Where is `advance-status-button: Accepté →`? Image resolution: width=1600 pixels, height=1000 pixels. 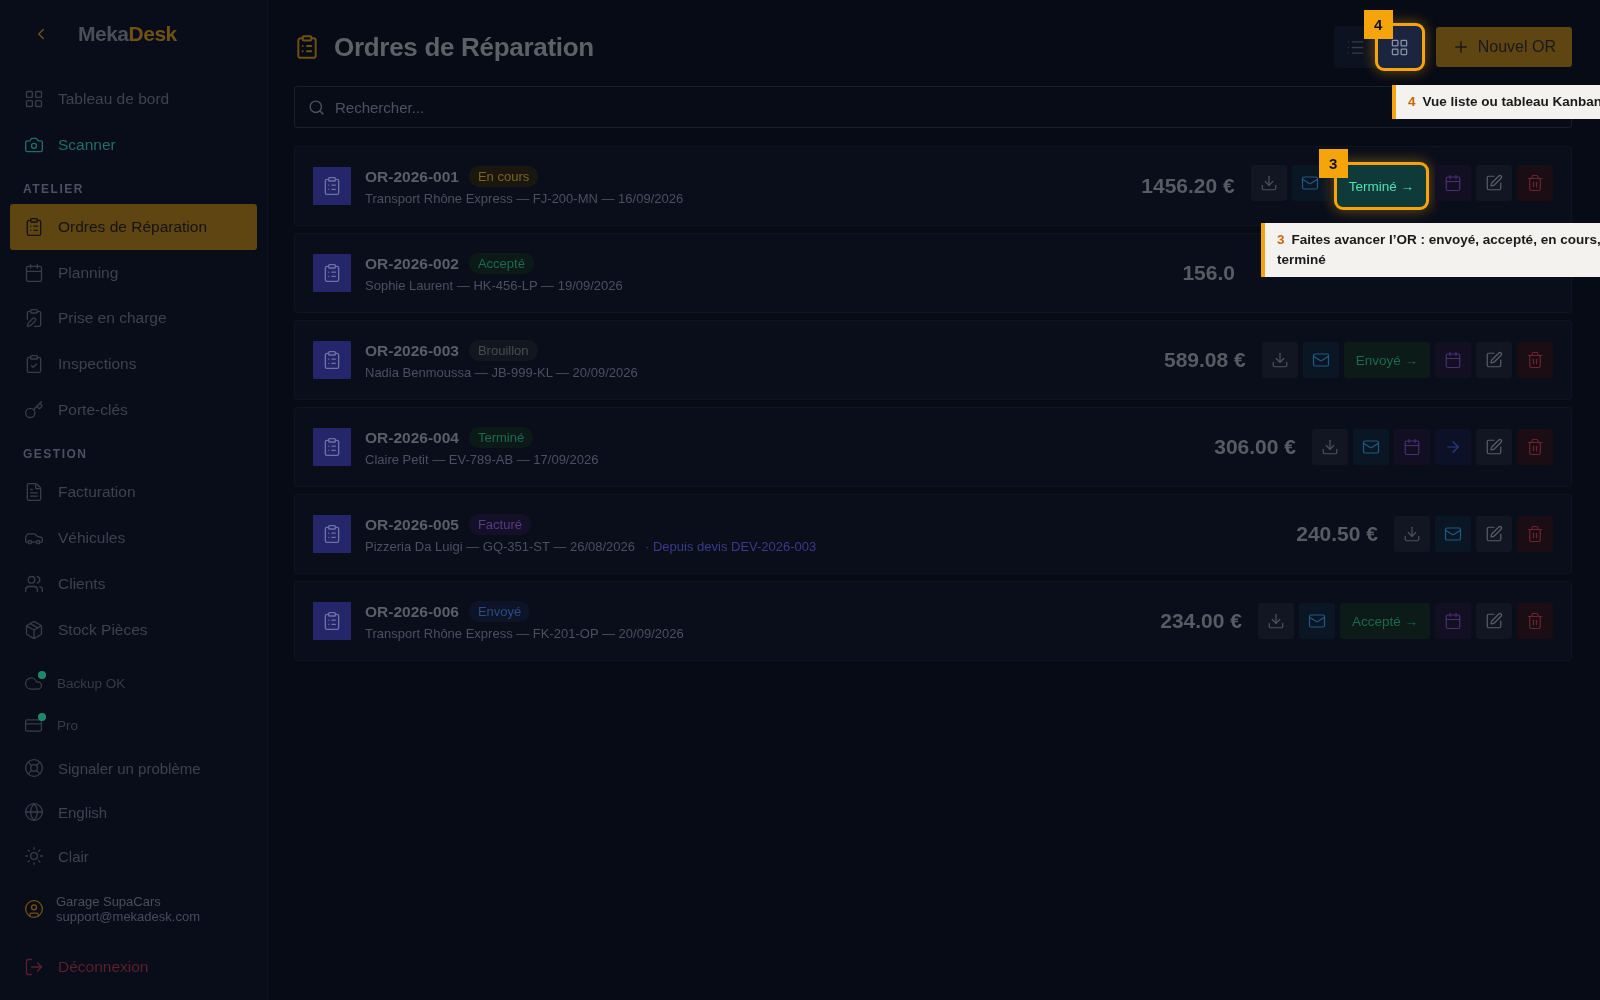
advance-status-button: Accepté → is located at coordinates (1384, 621).